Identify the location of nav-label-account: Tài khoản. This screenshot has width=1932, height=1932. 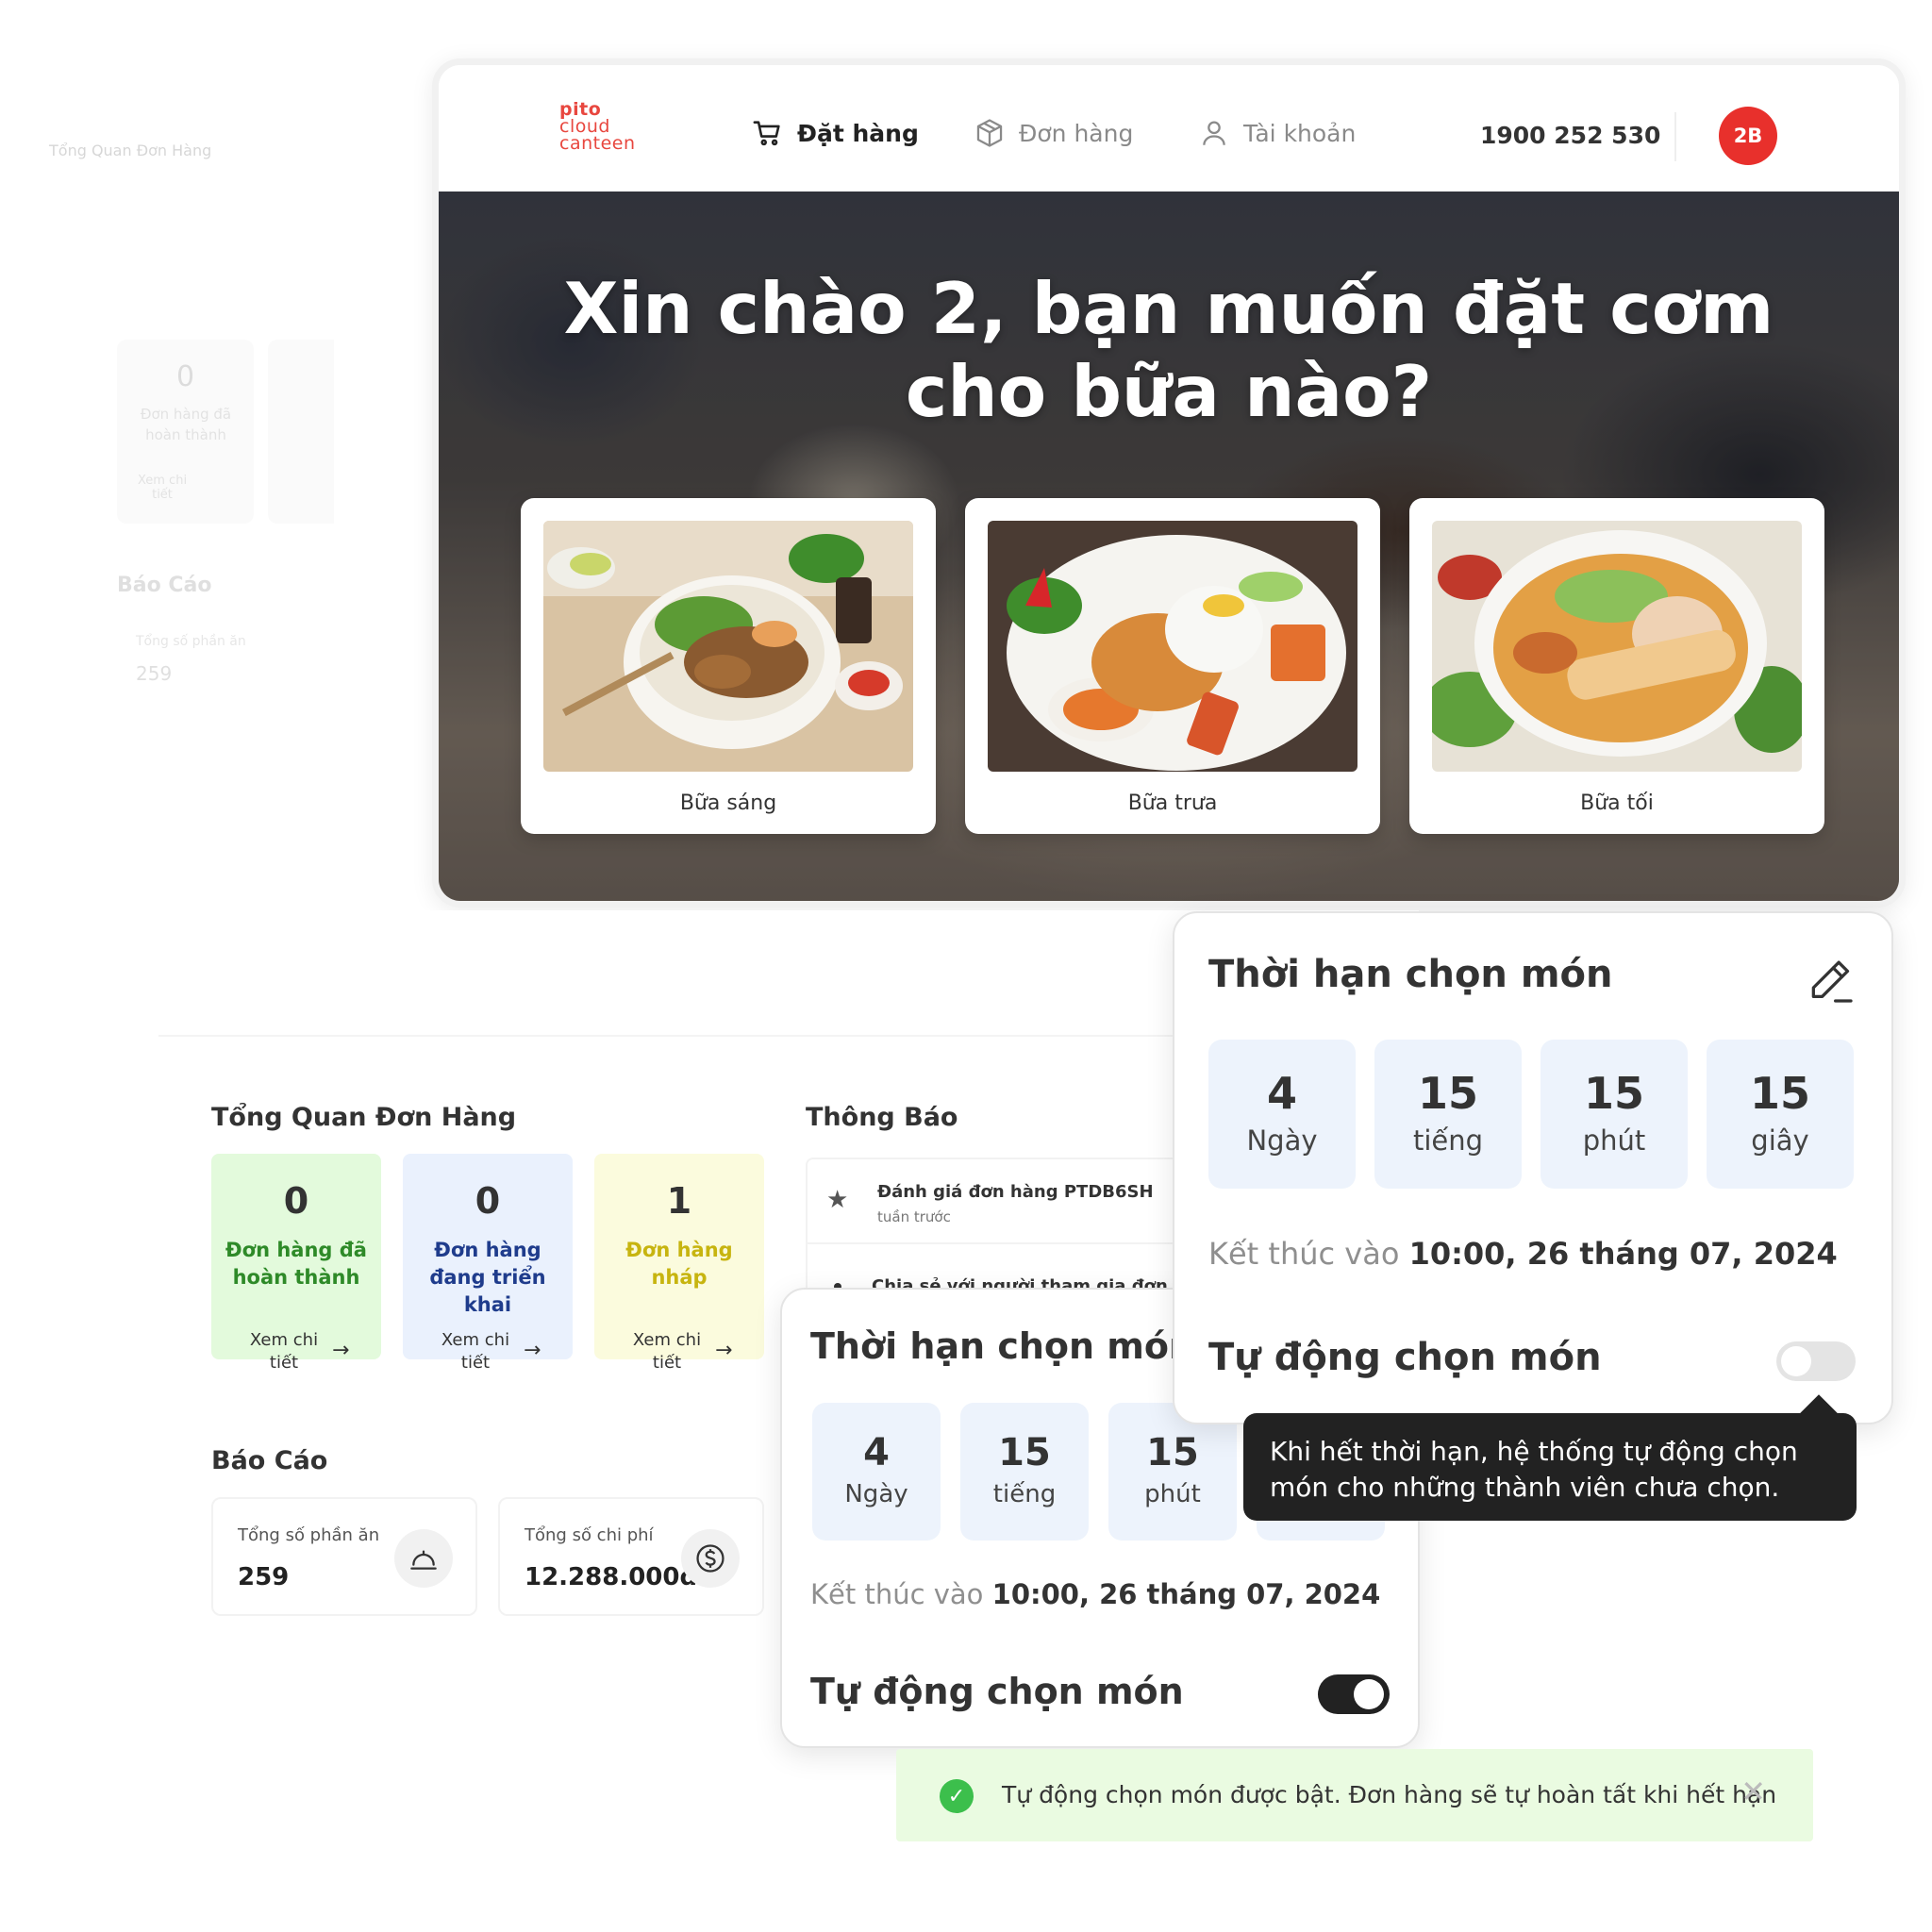
(1300, 133).